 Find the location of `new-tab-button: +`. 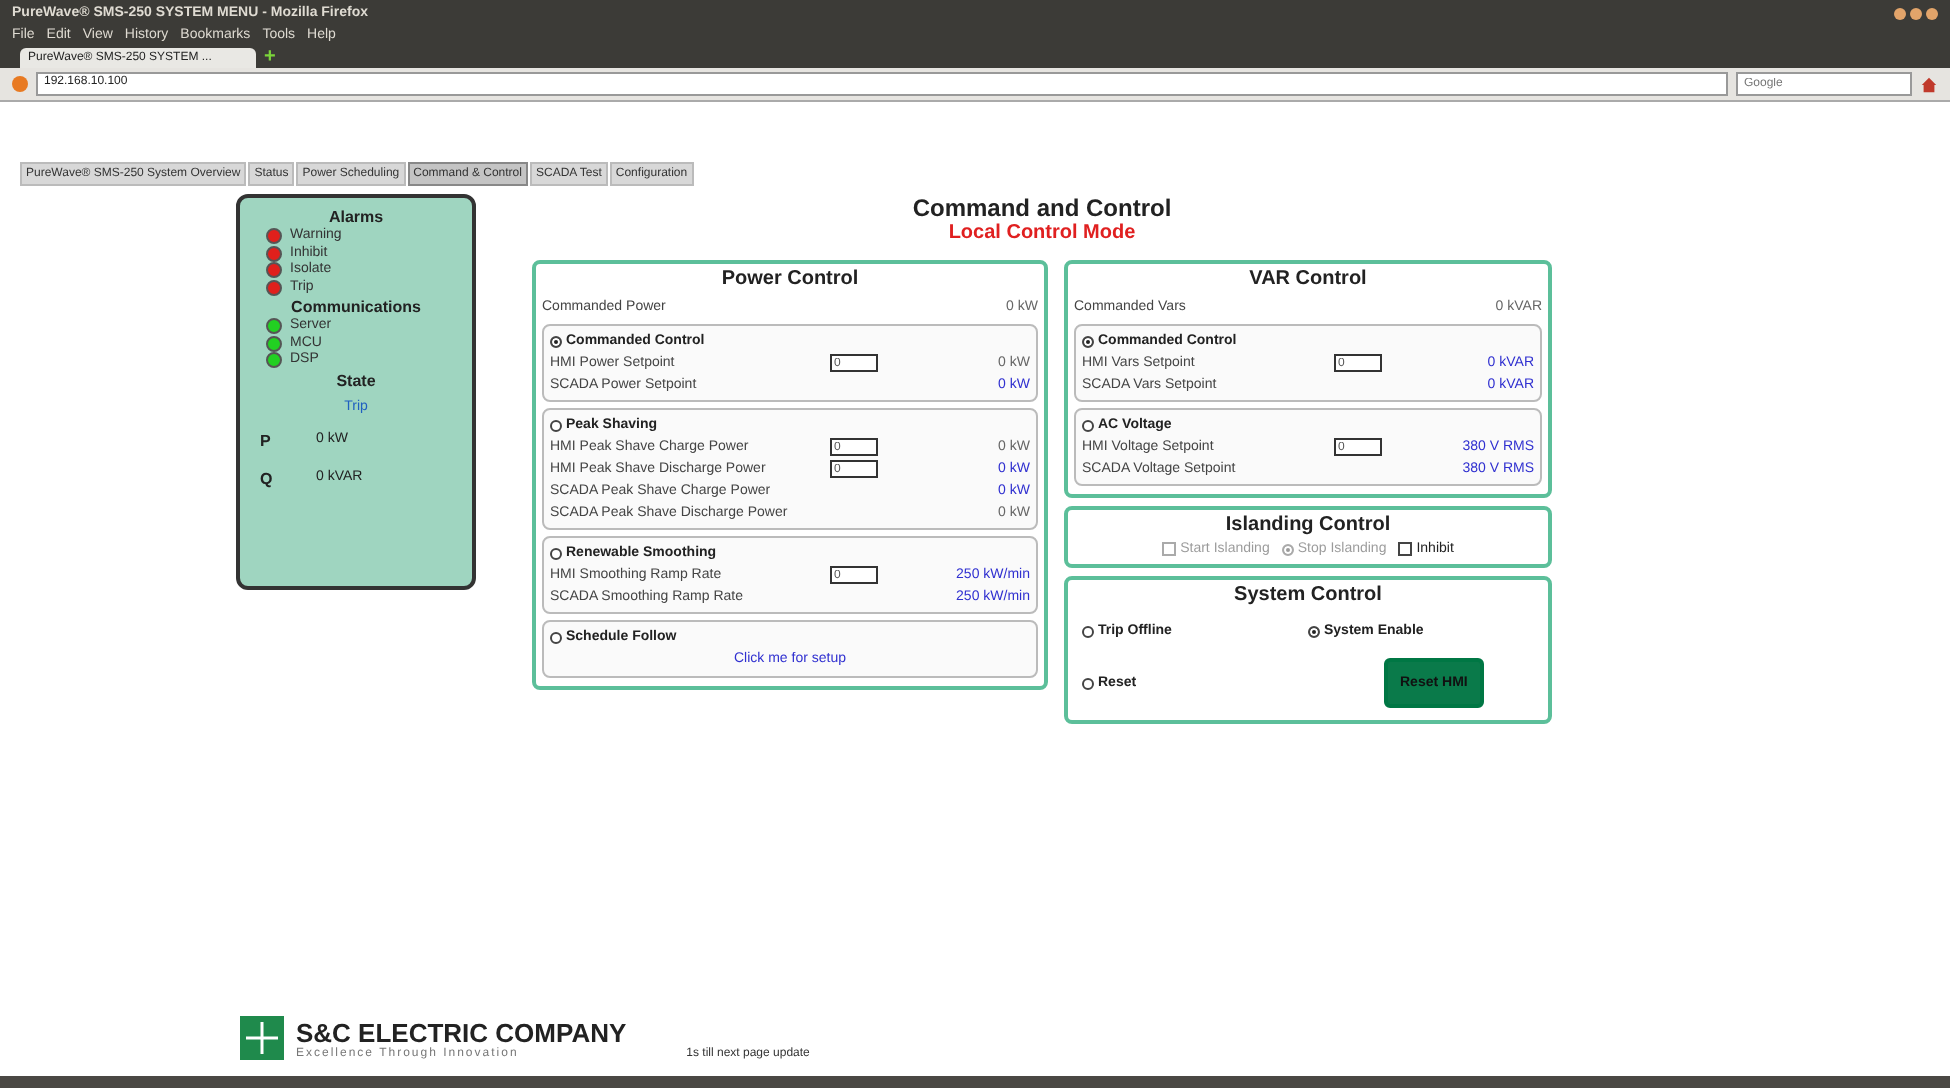

new-tab-button: + is located at coordinates (270, 58).